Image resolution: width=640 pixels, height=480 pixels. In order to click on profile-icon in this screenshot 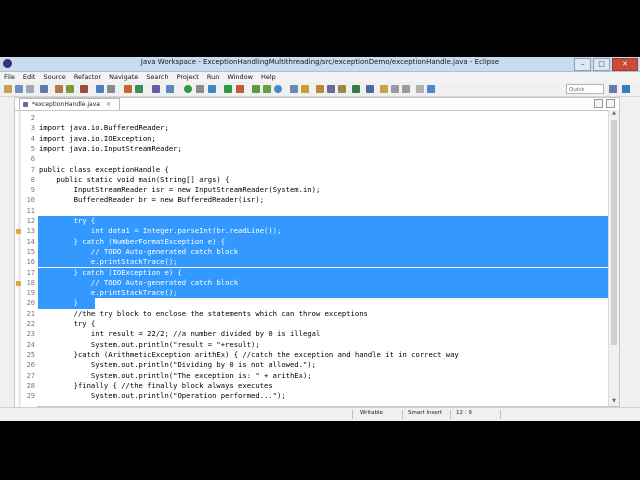, I will do `click(128, 89)`.